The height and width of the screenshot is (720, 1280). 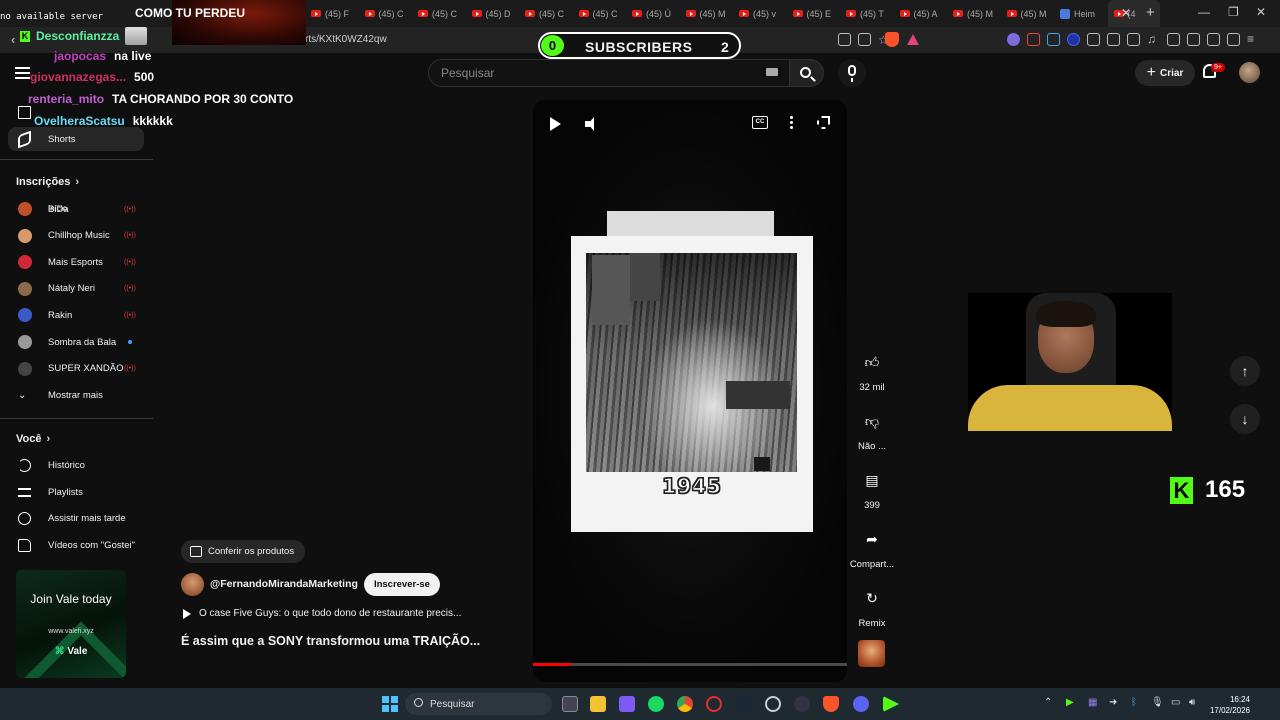 I want to click on menu-icon: ≡, so click(x=1253, y=39).